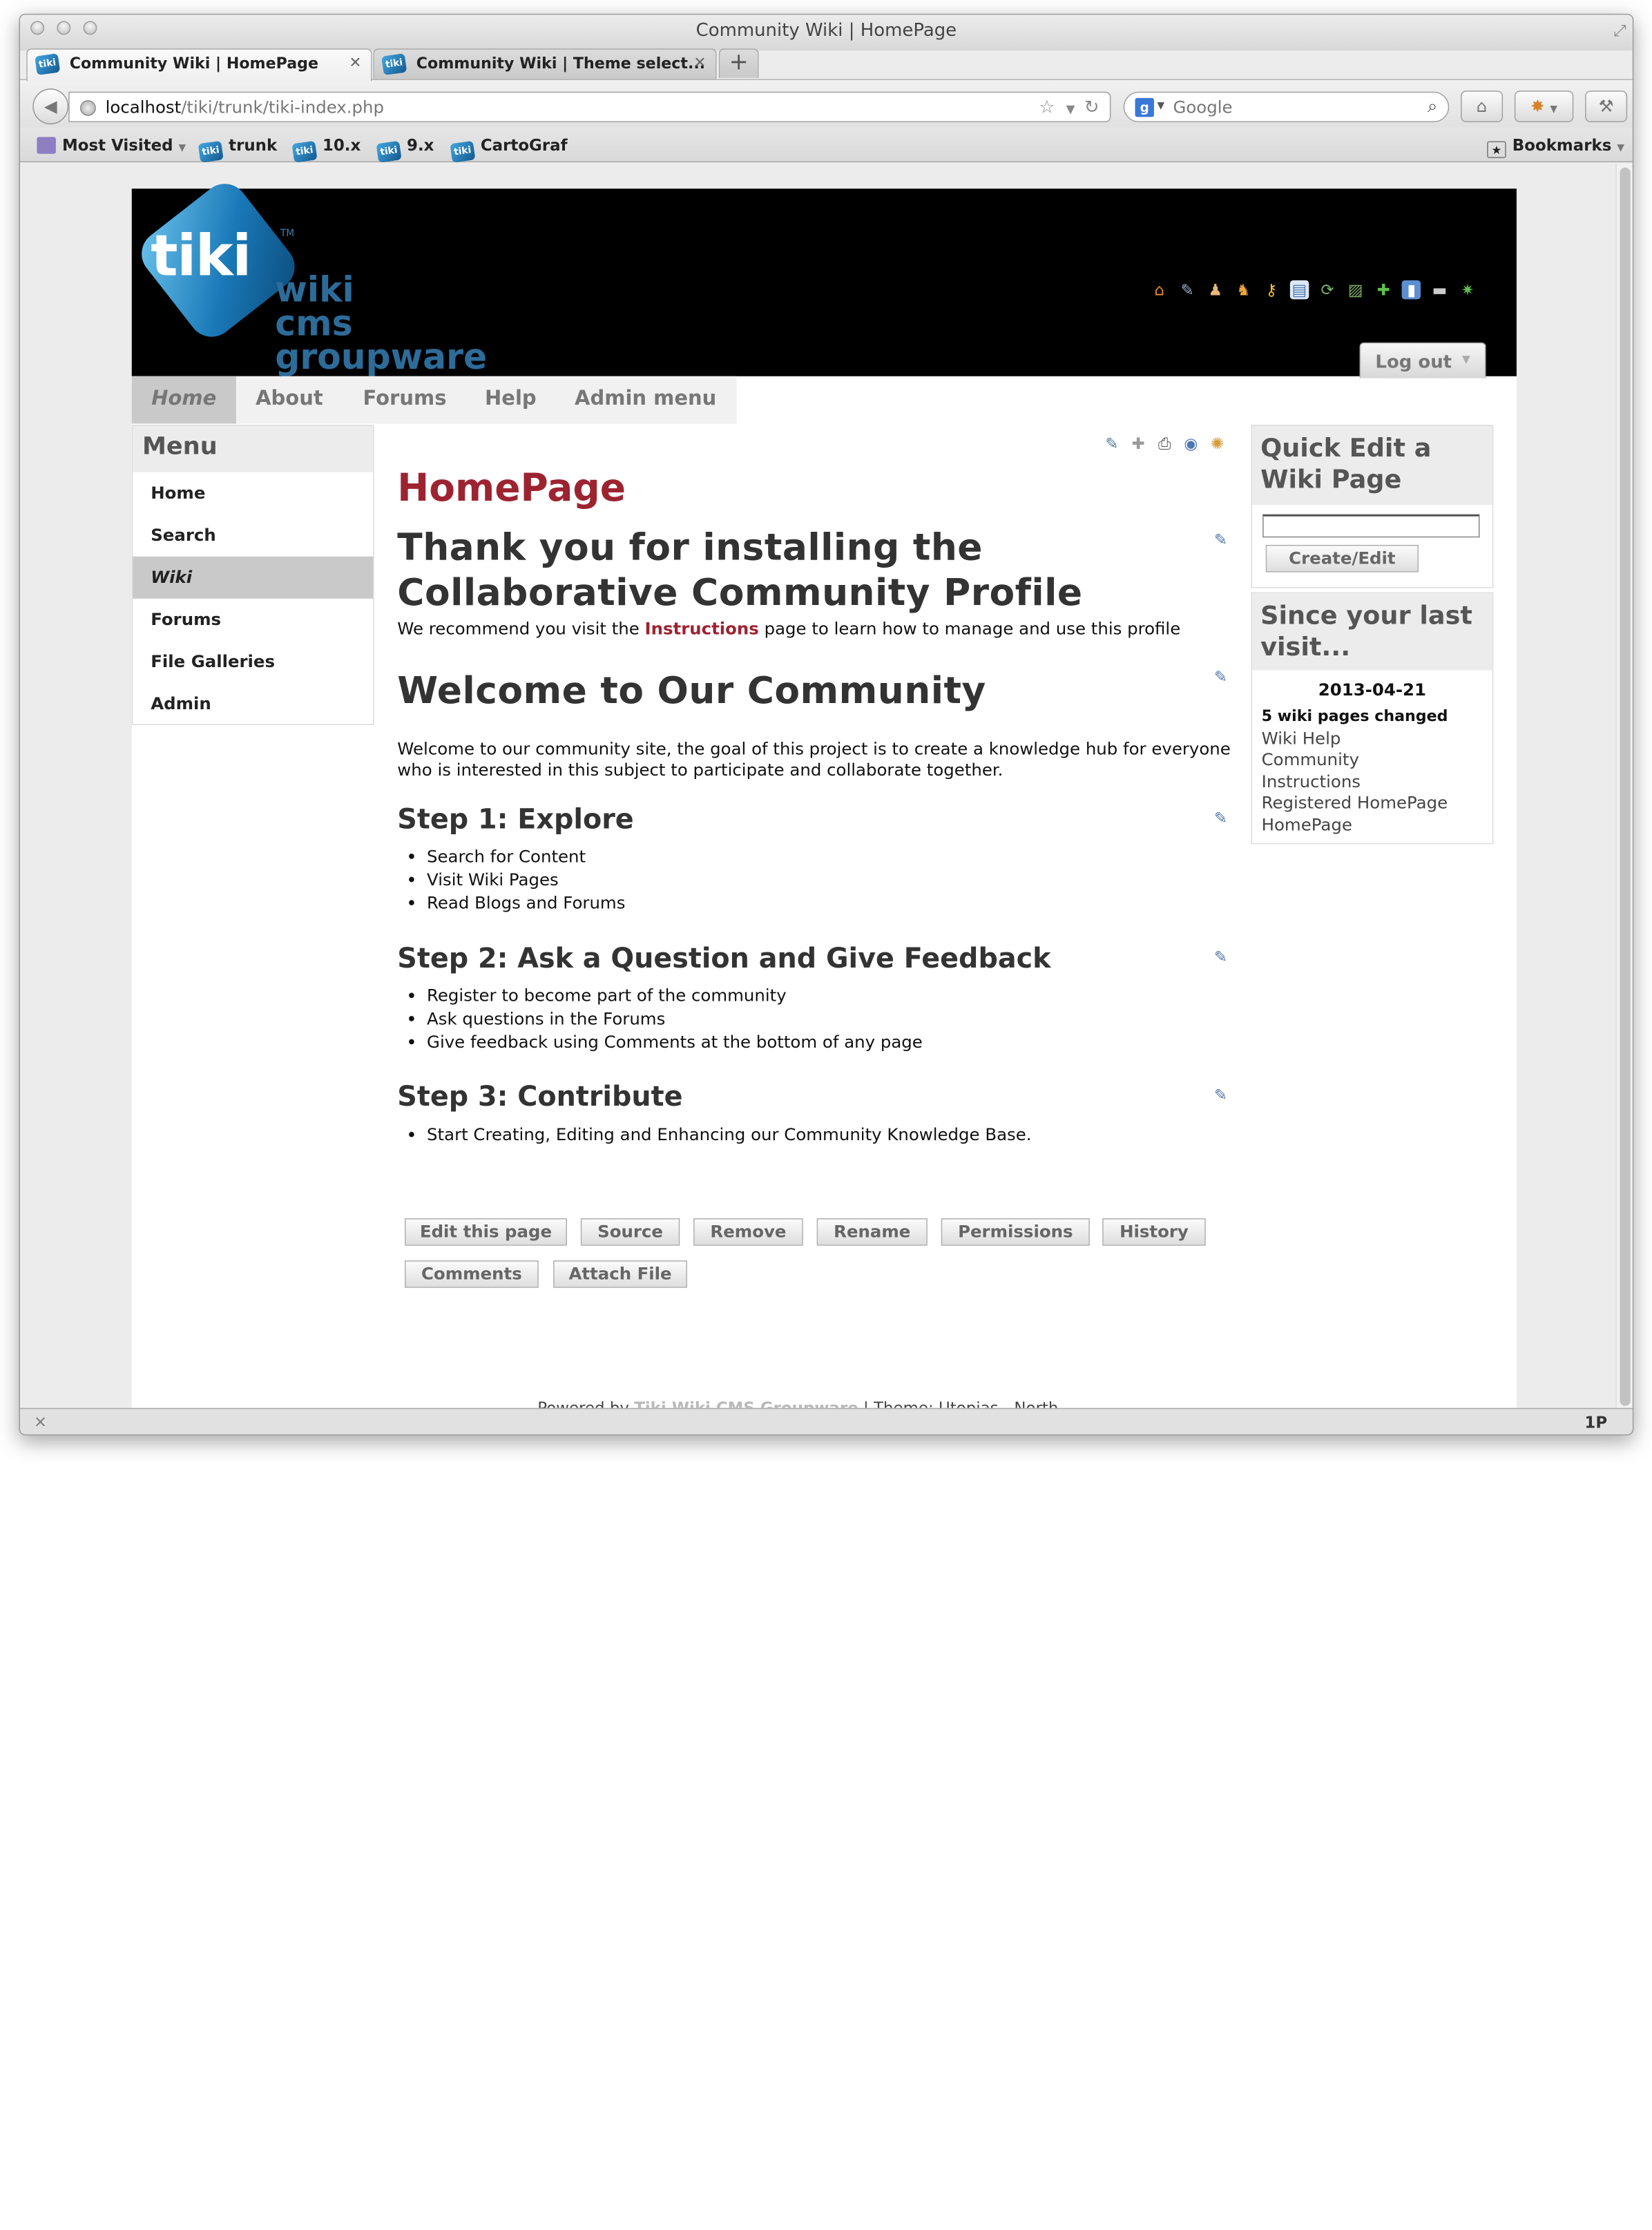  Describe the element at coordinates (746, 1403) in the screenshot. I see `powered-by-link: Tiki Wiki CMS Groupware` at that location.